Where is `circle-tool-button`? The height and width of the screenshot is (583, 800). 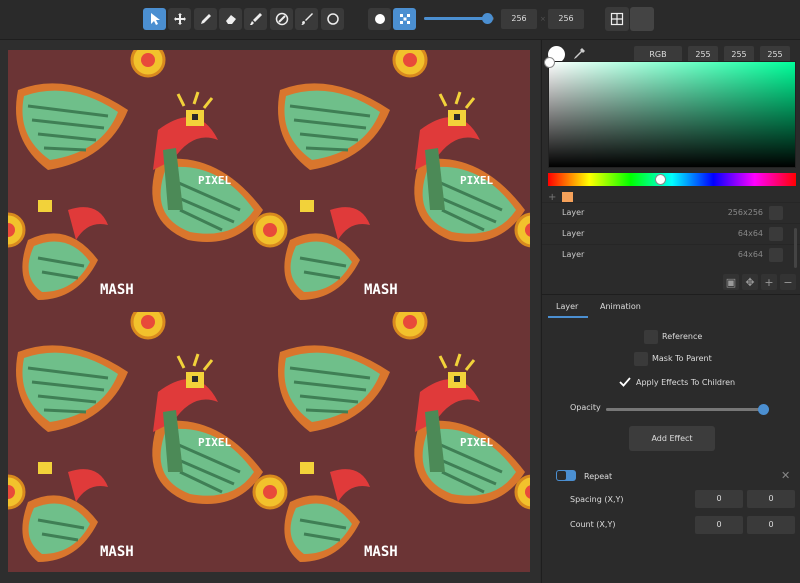 circle-tool-button is located at coordinates (332, 19).